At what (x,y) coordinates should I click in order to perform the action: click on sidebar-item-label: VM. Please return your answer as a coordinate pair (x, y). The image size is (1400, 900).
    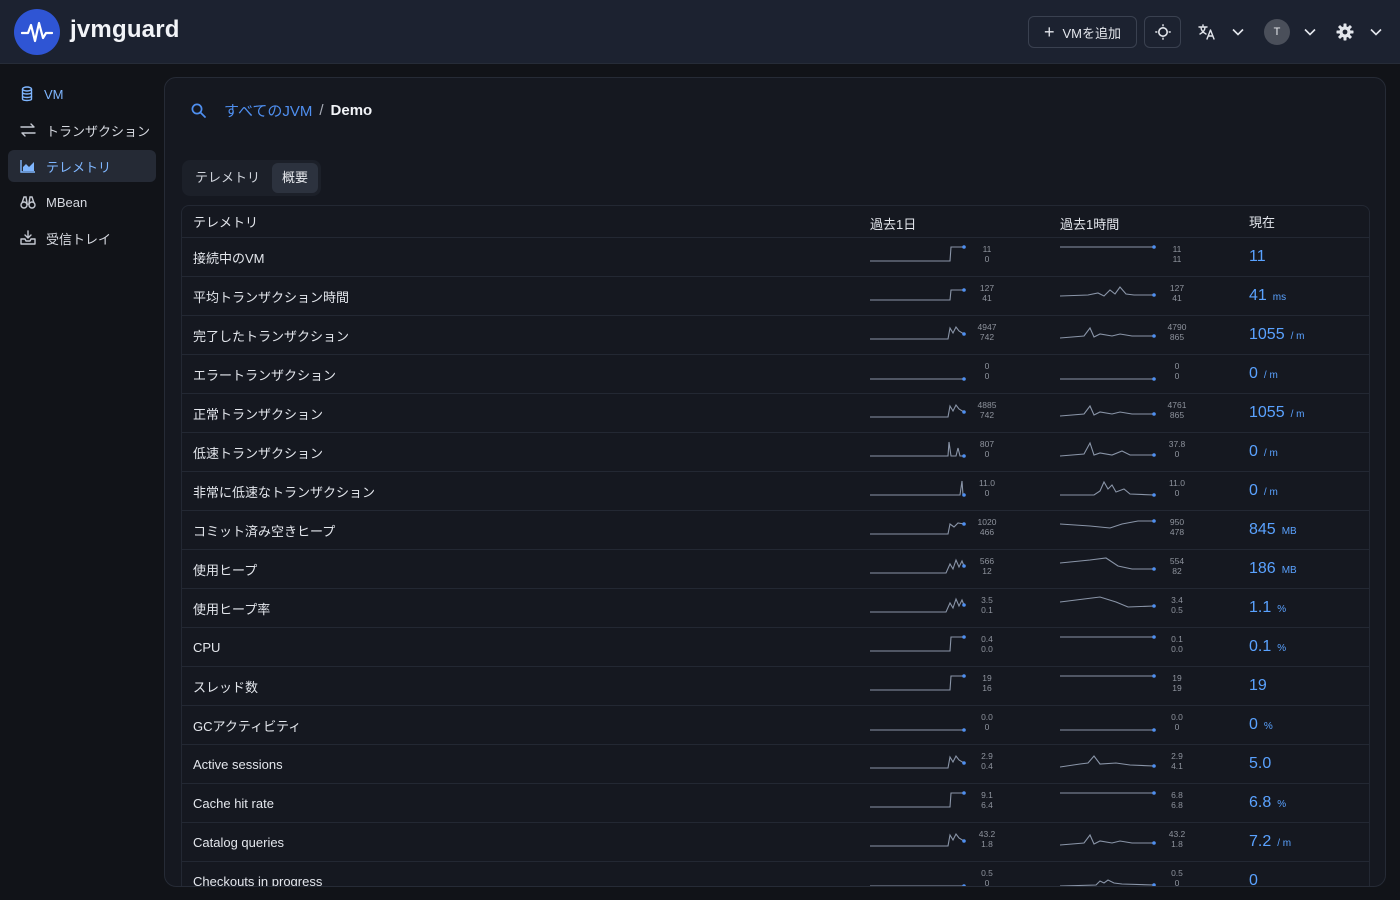
    Looking at the image, I should click on (54, 94).